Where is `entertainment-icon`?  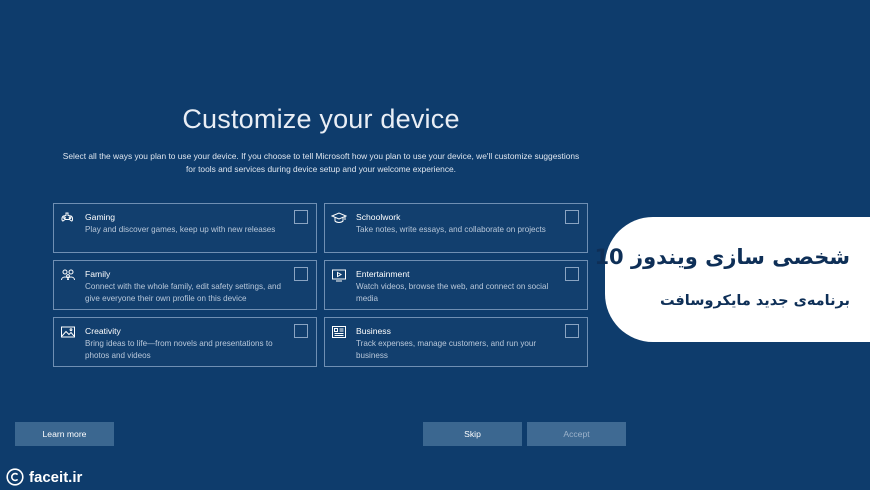
entertainment-icon is located at coordinates (339, 275).